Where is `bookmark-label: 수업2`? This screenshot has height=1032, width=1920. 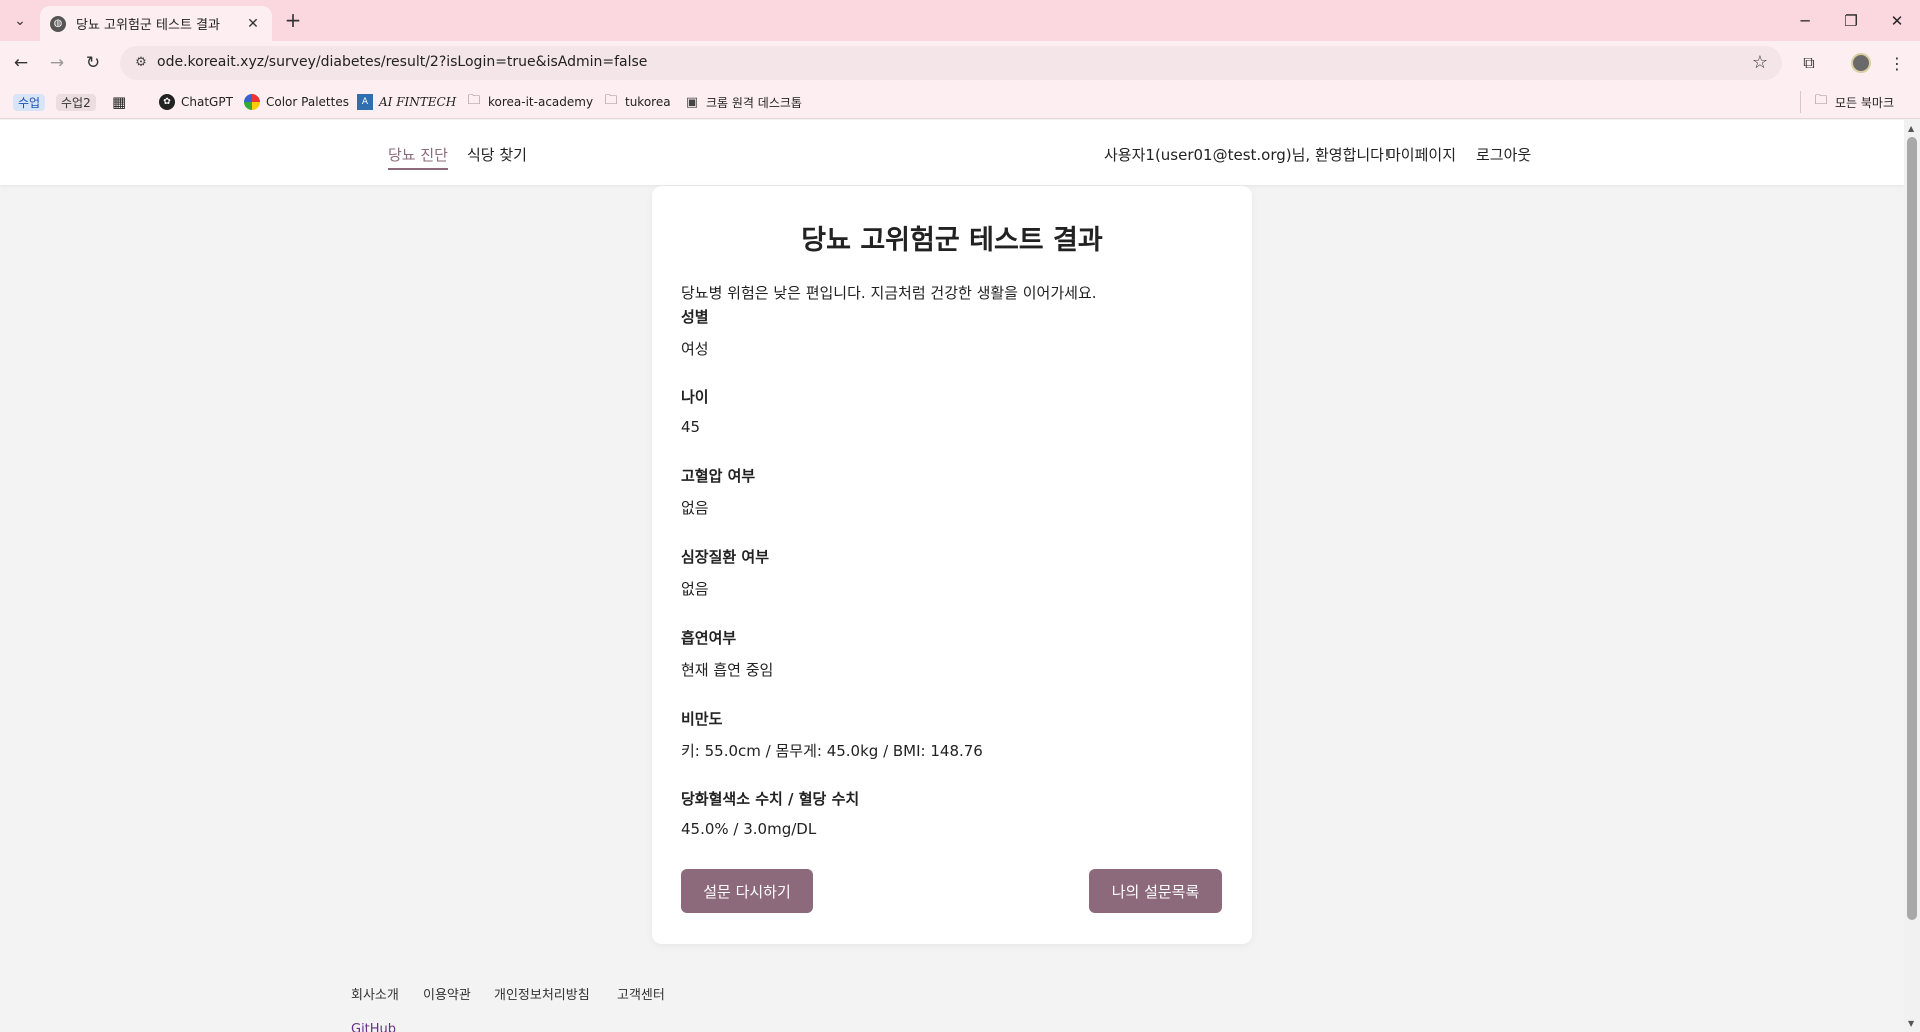
bookmark-label: 수업2 is located at coordinates (76, 102).